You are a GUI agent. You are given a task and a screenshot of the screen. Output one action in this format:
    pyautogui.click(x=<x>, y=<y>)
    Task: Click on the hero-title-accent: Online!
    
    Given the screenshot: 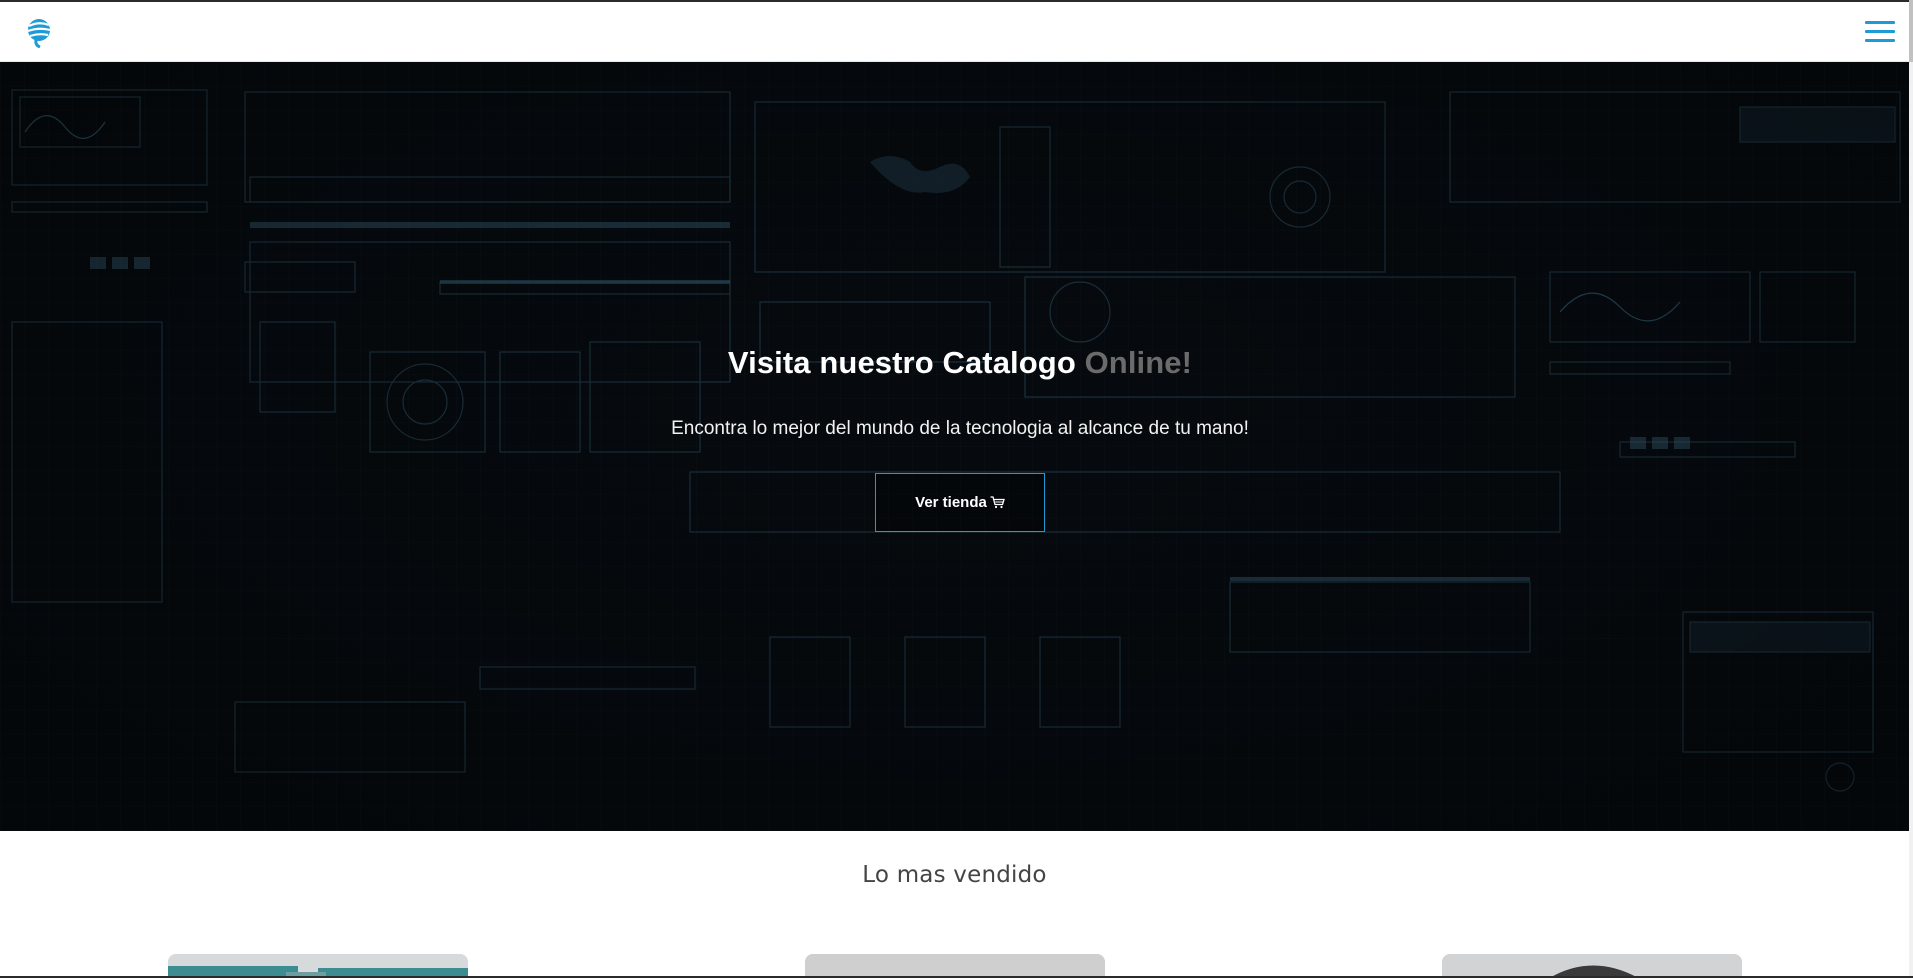 What is the action you would take?
    pyautogui.click(x=1138, y=362)
    